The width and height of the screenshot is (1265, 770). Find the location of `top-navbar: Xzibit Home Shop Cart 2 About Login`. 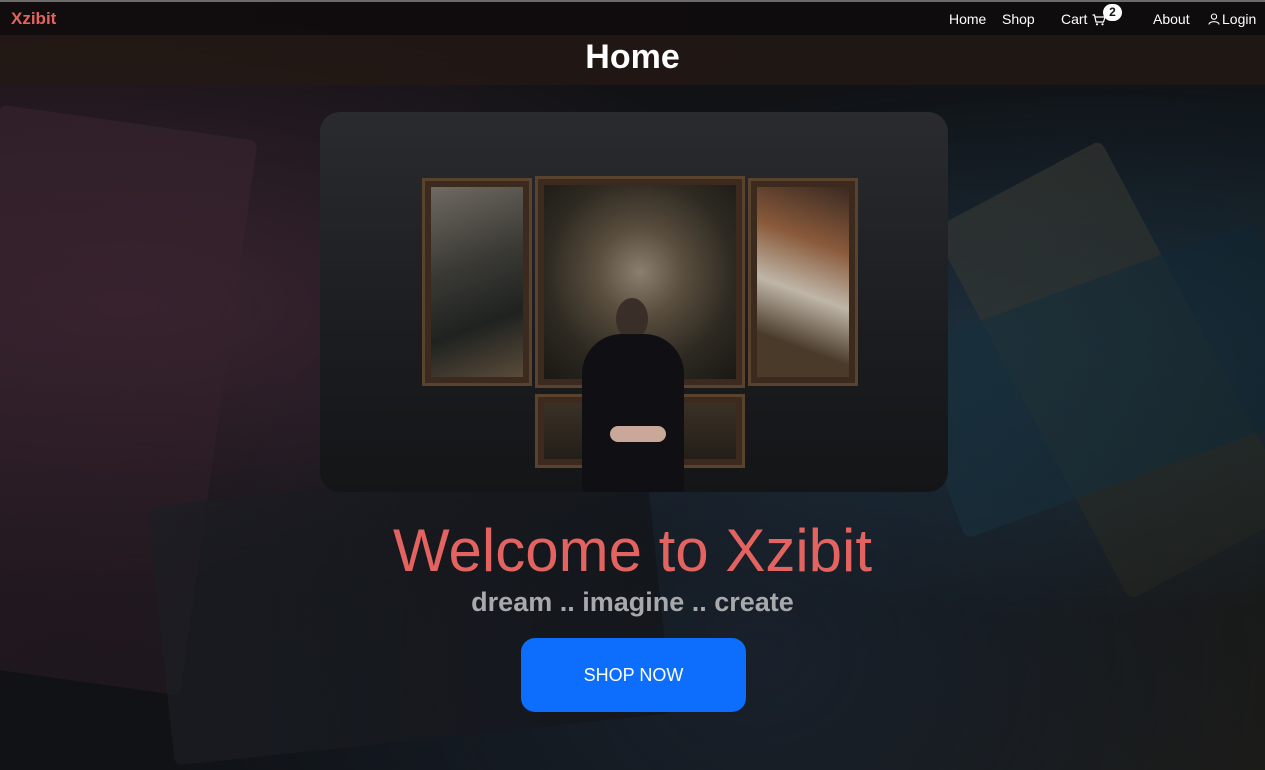

top-navbar: Xzibit Home Shop Cart 2 About Login is located at coordinates (632, 17).